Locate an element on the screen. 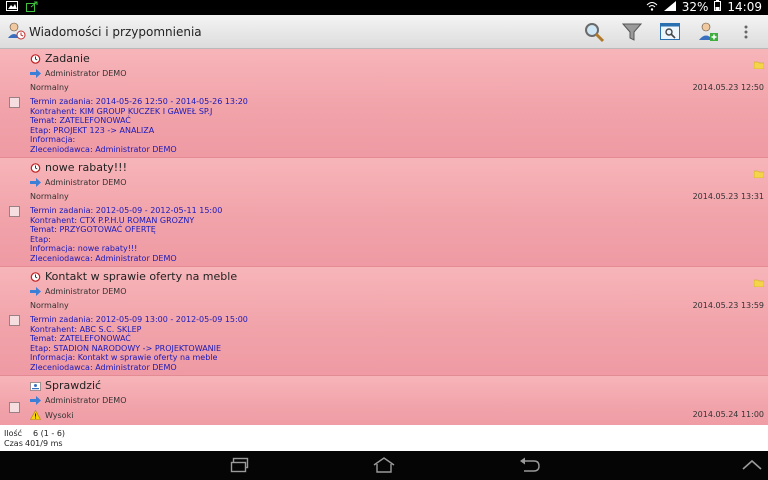  search-icon is located at coordinates (595, 33).